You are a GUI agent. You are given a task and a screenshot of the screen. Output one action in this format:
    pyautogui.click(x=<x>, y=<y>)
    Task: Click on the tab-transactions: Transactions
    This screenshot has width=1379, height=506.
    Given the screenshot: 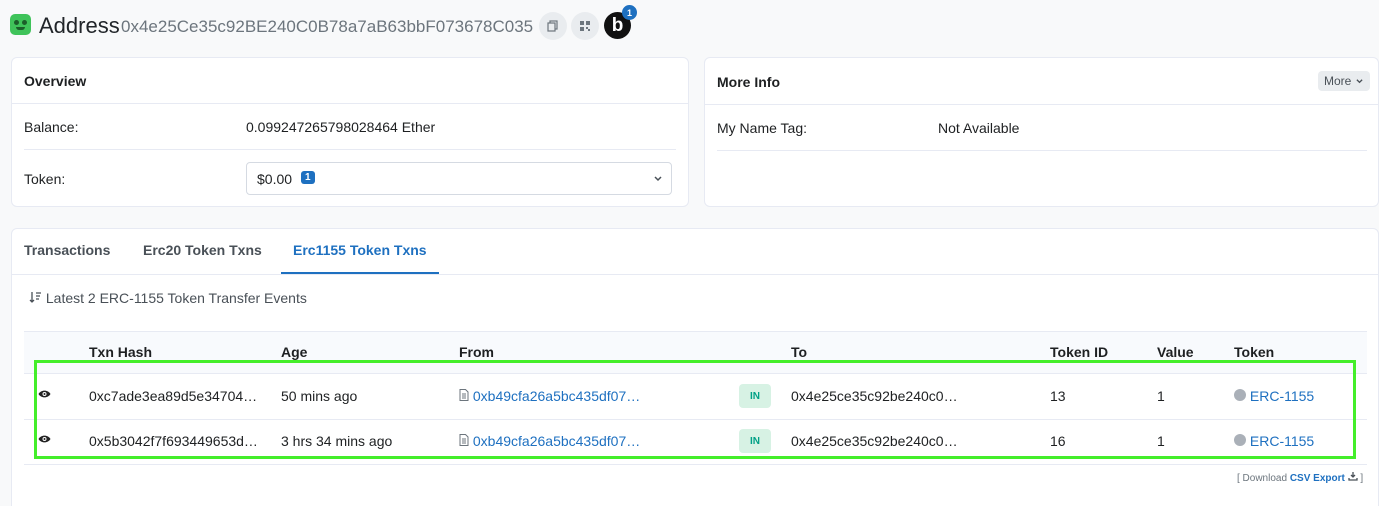 What is the action you would take?
    pyautogui.click(x=67, y=250)
    